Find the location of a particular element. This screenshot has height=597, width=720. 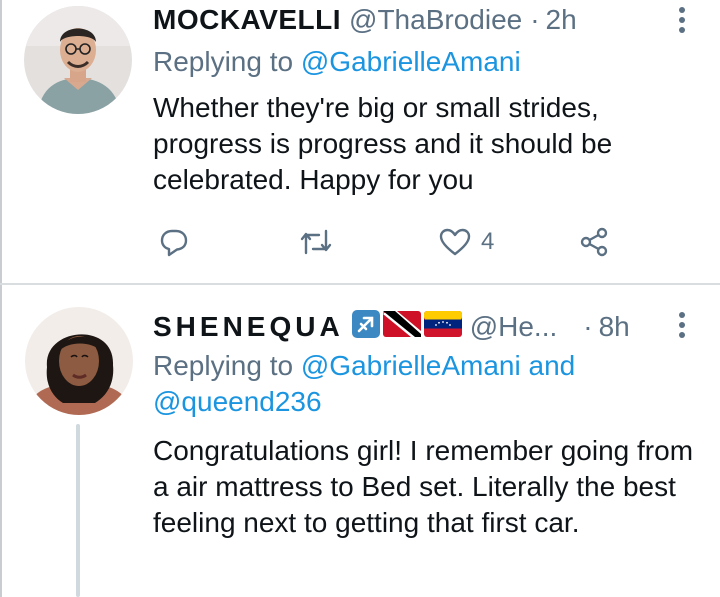

like-count: 4 is located at coordinates (488, 241).